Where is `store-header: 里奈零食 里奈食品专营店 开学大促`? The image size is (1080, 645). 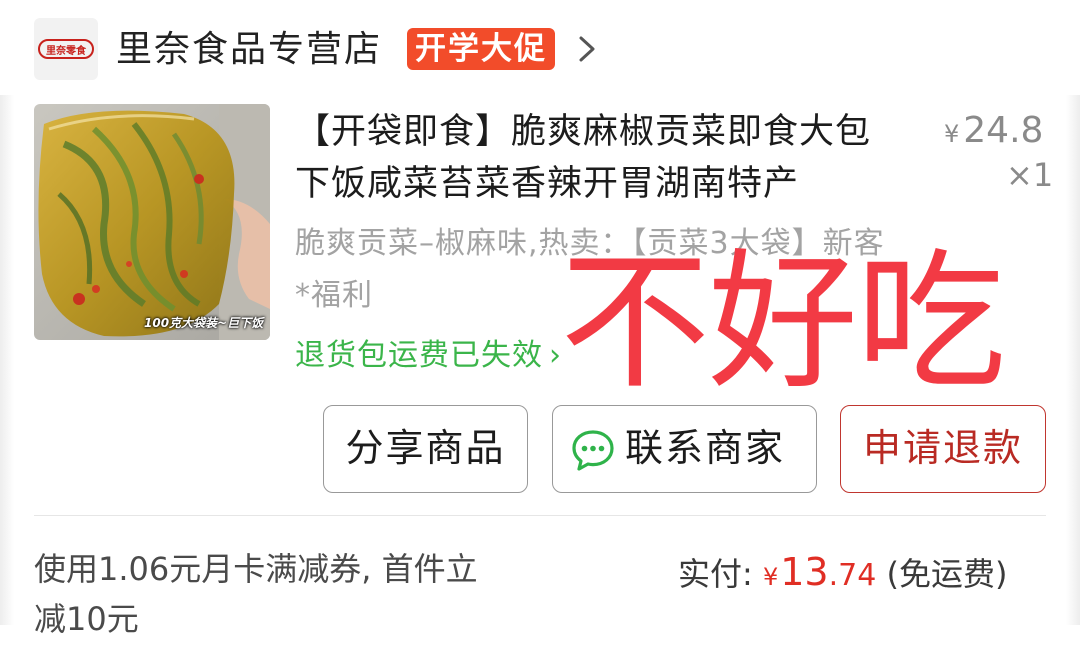
store-header: 里奈零食 里奈食品专营店 开学大促 is located at coordinates (540, 47).